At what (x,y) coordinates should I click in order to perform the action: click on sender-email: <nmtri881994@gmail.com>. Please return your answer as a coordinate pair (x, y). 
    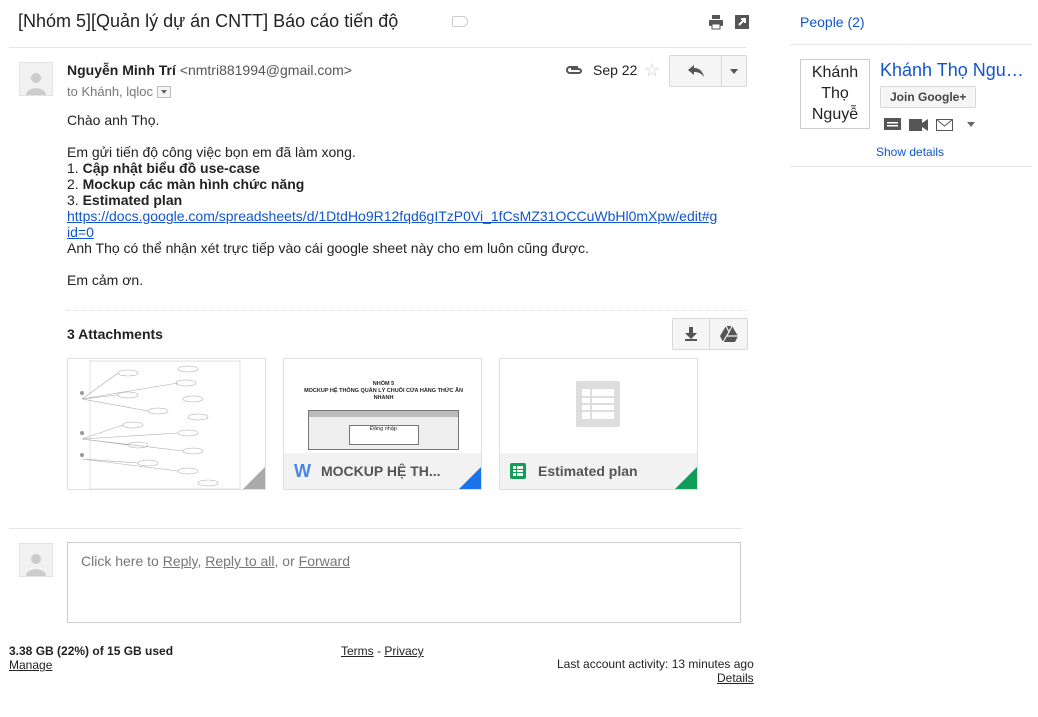
    Looking at the image, I should click on (265, 70).